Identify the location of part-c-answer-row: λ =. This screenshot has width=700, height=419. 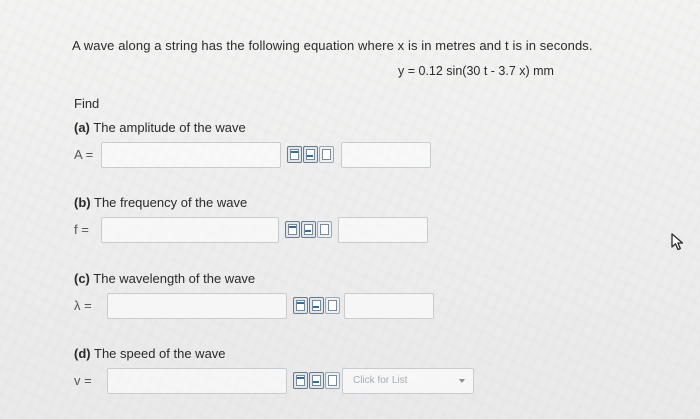
(374, 308).